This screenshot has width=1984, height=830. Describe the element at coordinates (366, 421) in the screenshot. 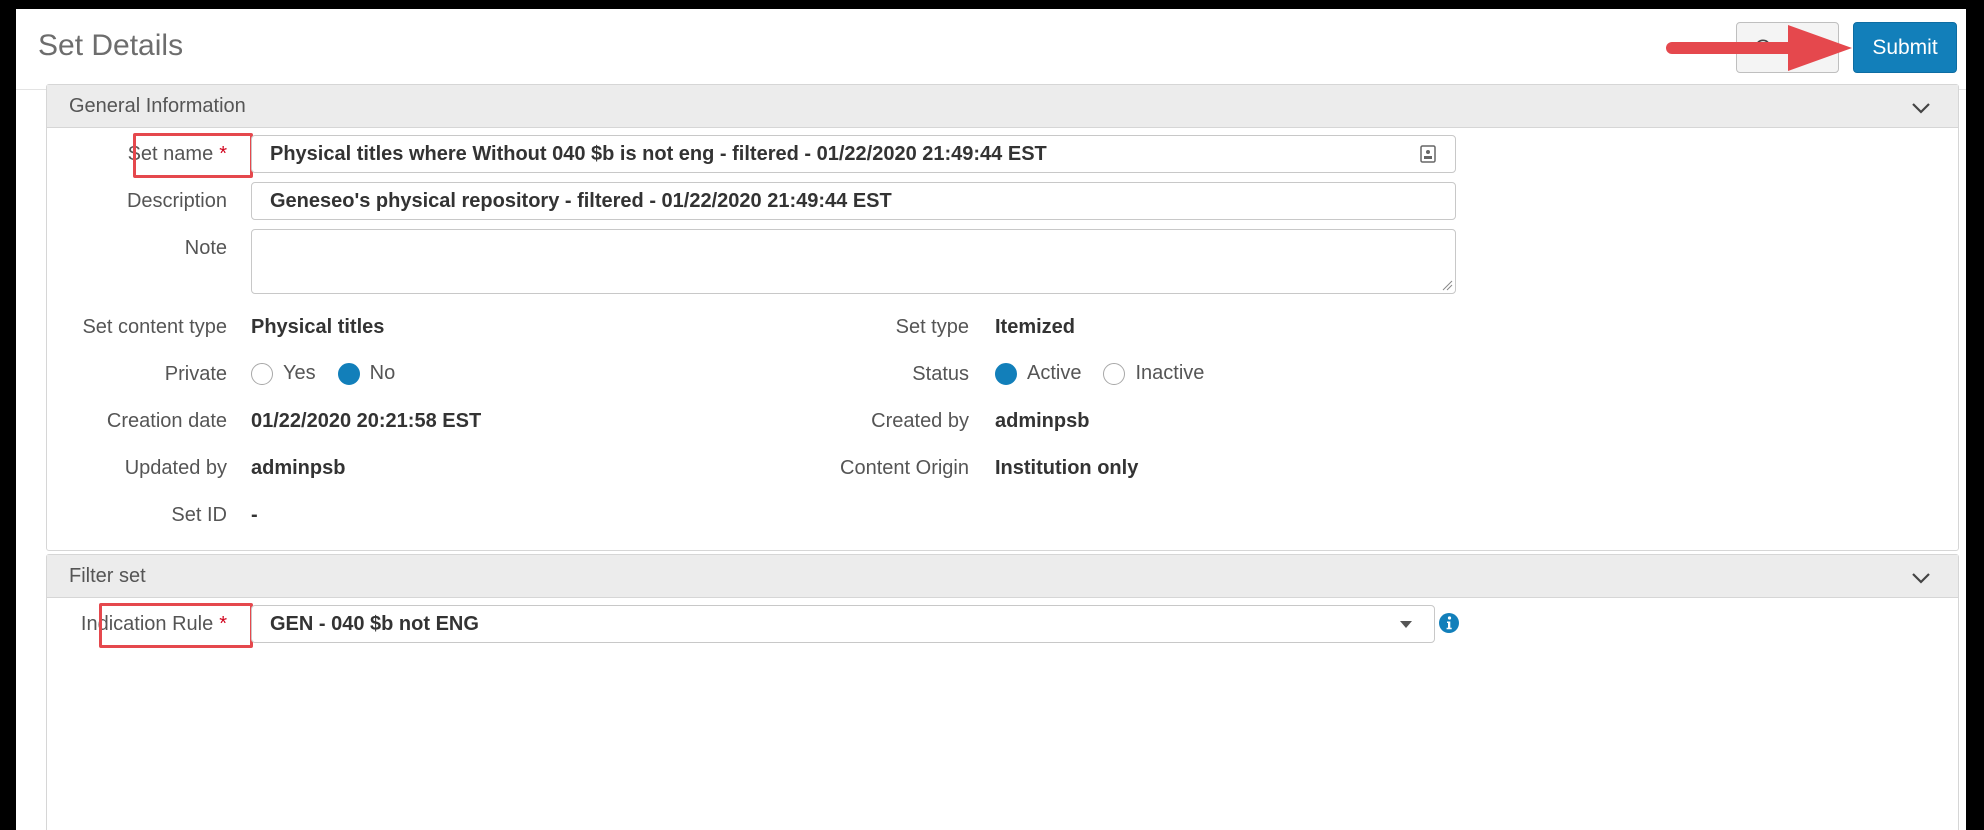

I see `creation-date-value: 01/22/2020 20:21:58 EST` at that location.